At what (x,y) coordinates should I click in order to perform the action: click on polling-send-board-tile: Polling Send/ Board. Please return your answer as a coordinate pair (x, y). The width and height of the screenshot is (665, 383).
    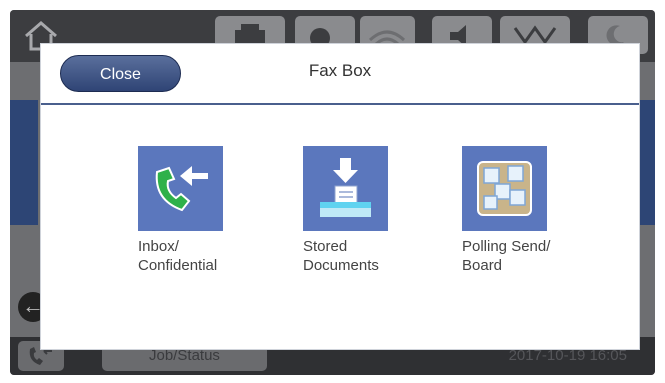
    Looking at the image, I should click on (522, 210).